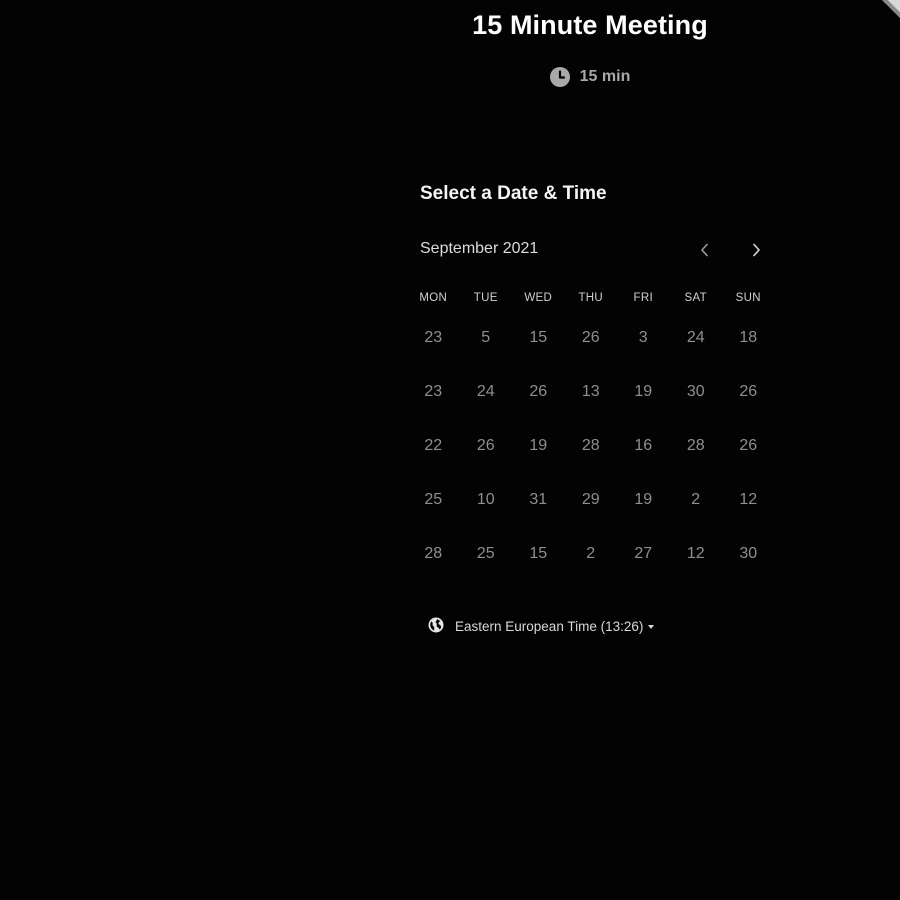  Describe the element at coordinates (748, 298) in the screenshot. I see `weekday-sun: SUN` at that location.